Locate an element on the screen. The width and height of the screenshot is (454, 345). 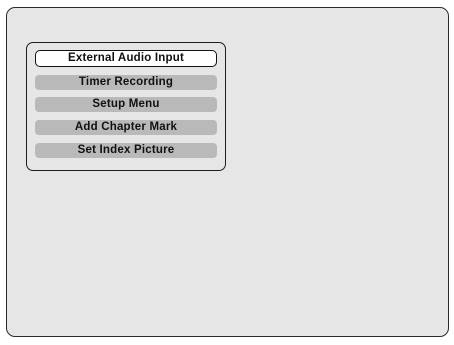
menu-item-add-chapter-mark: Add Chapter Mark is located at coordinates (126, 127).